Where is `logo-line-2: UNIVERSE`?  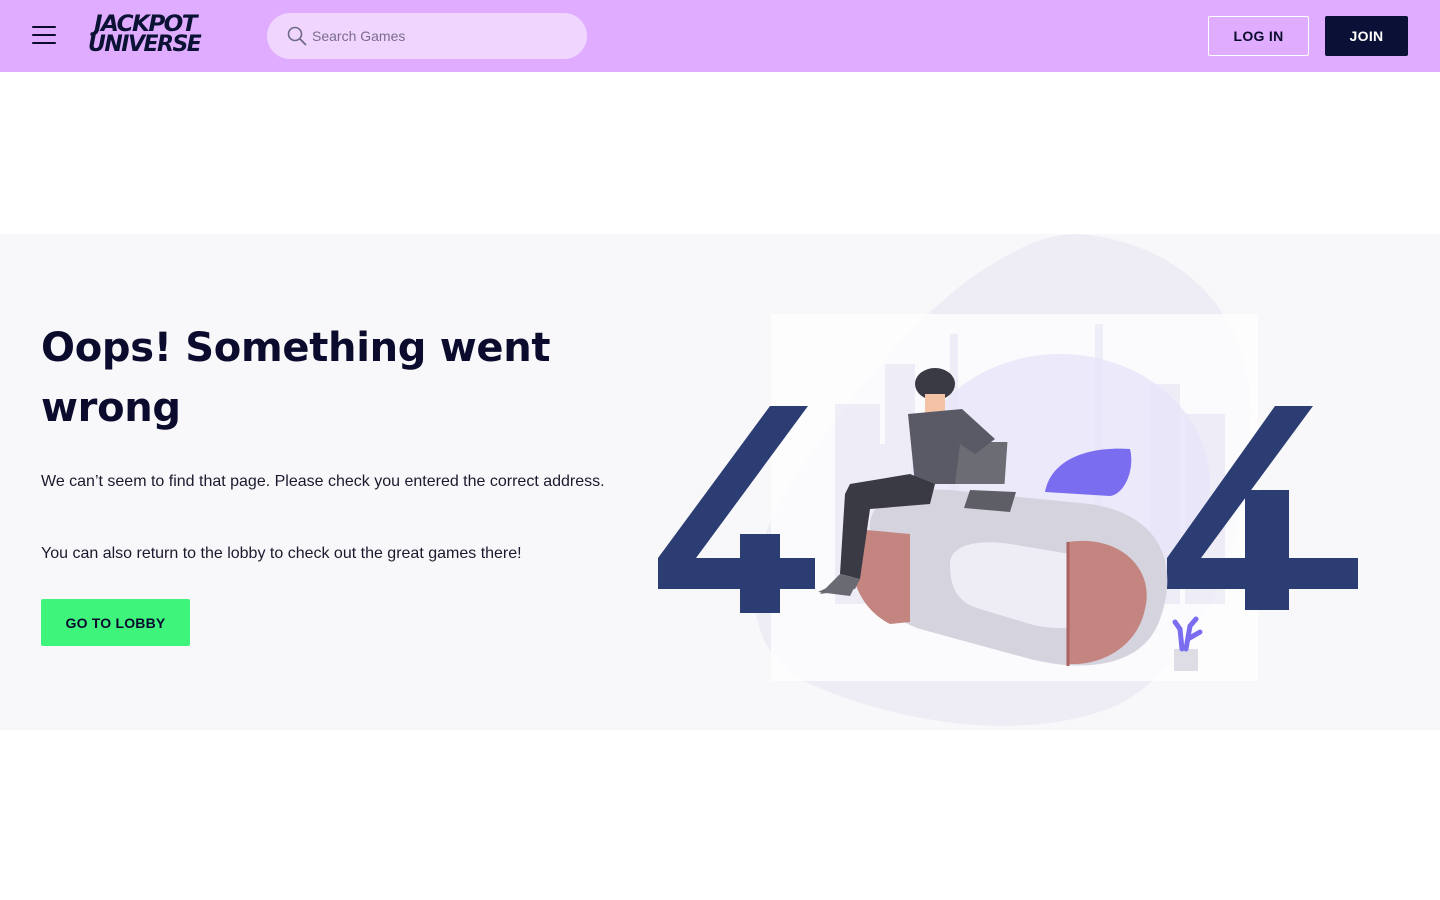
logo-line-2: UNIVERSE is located at coordinates (145, 44).